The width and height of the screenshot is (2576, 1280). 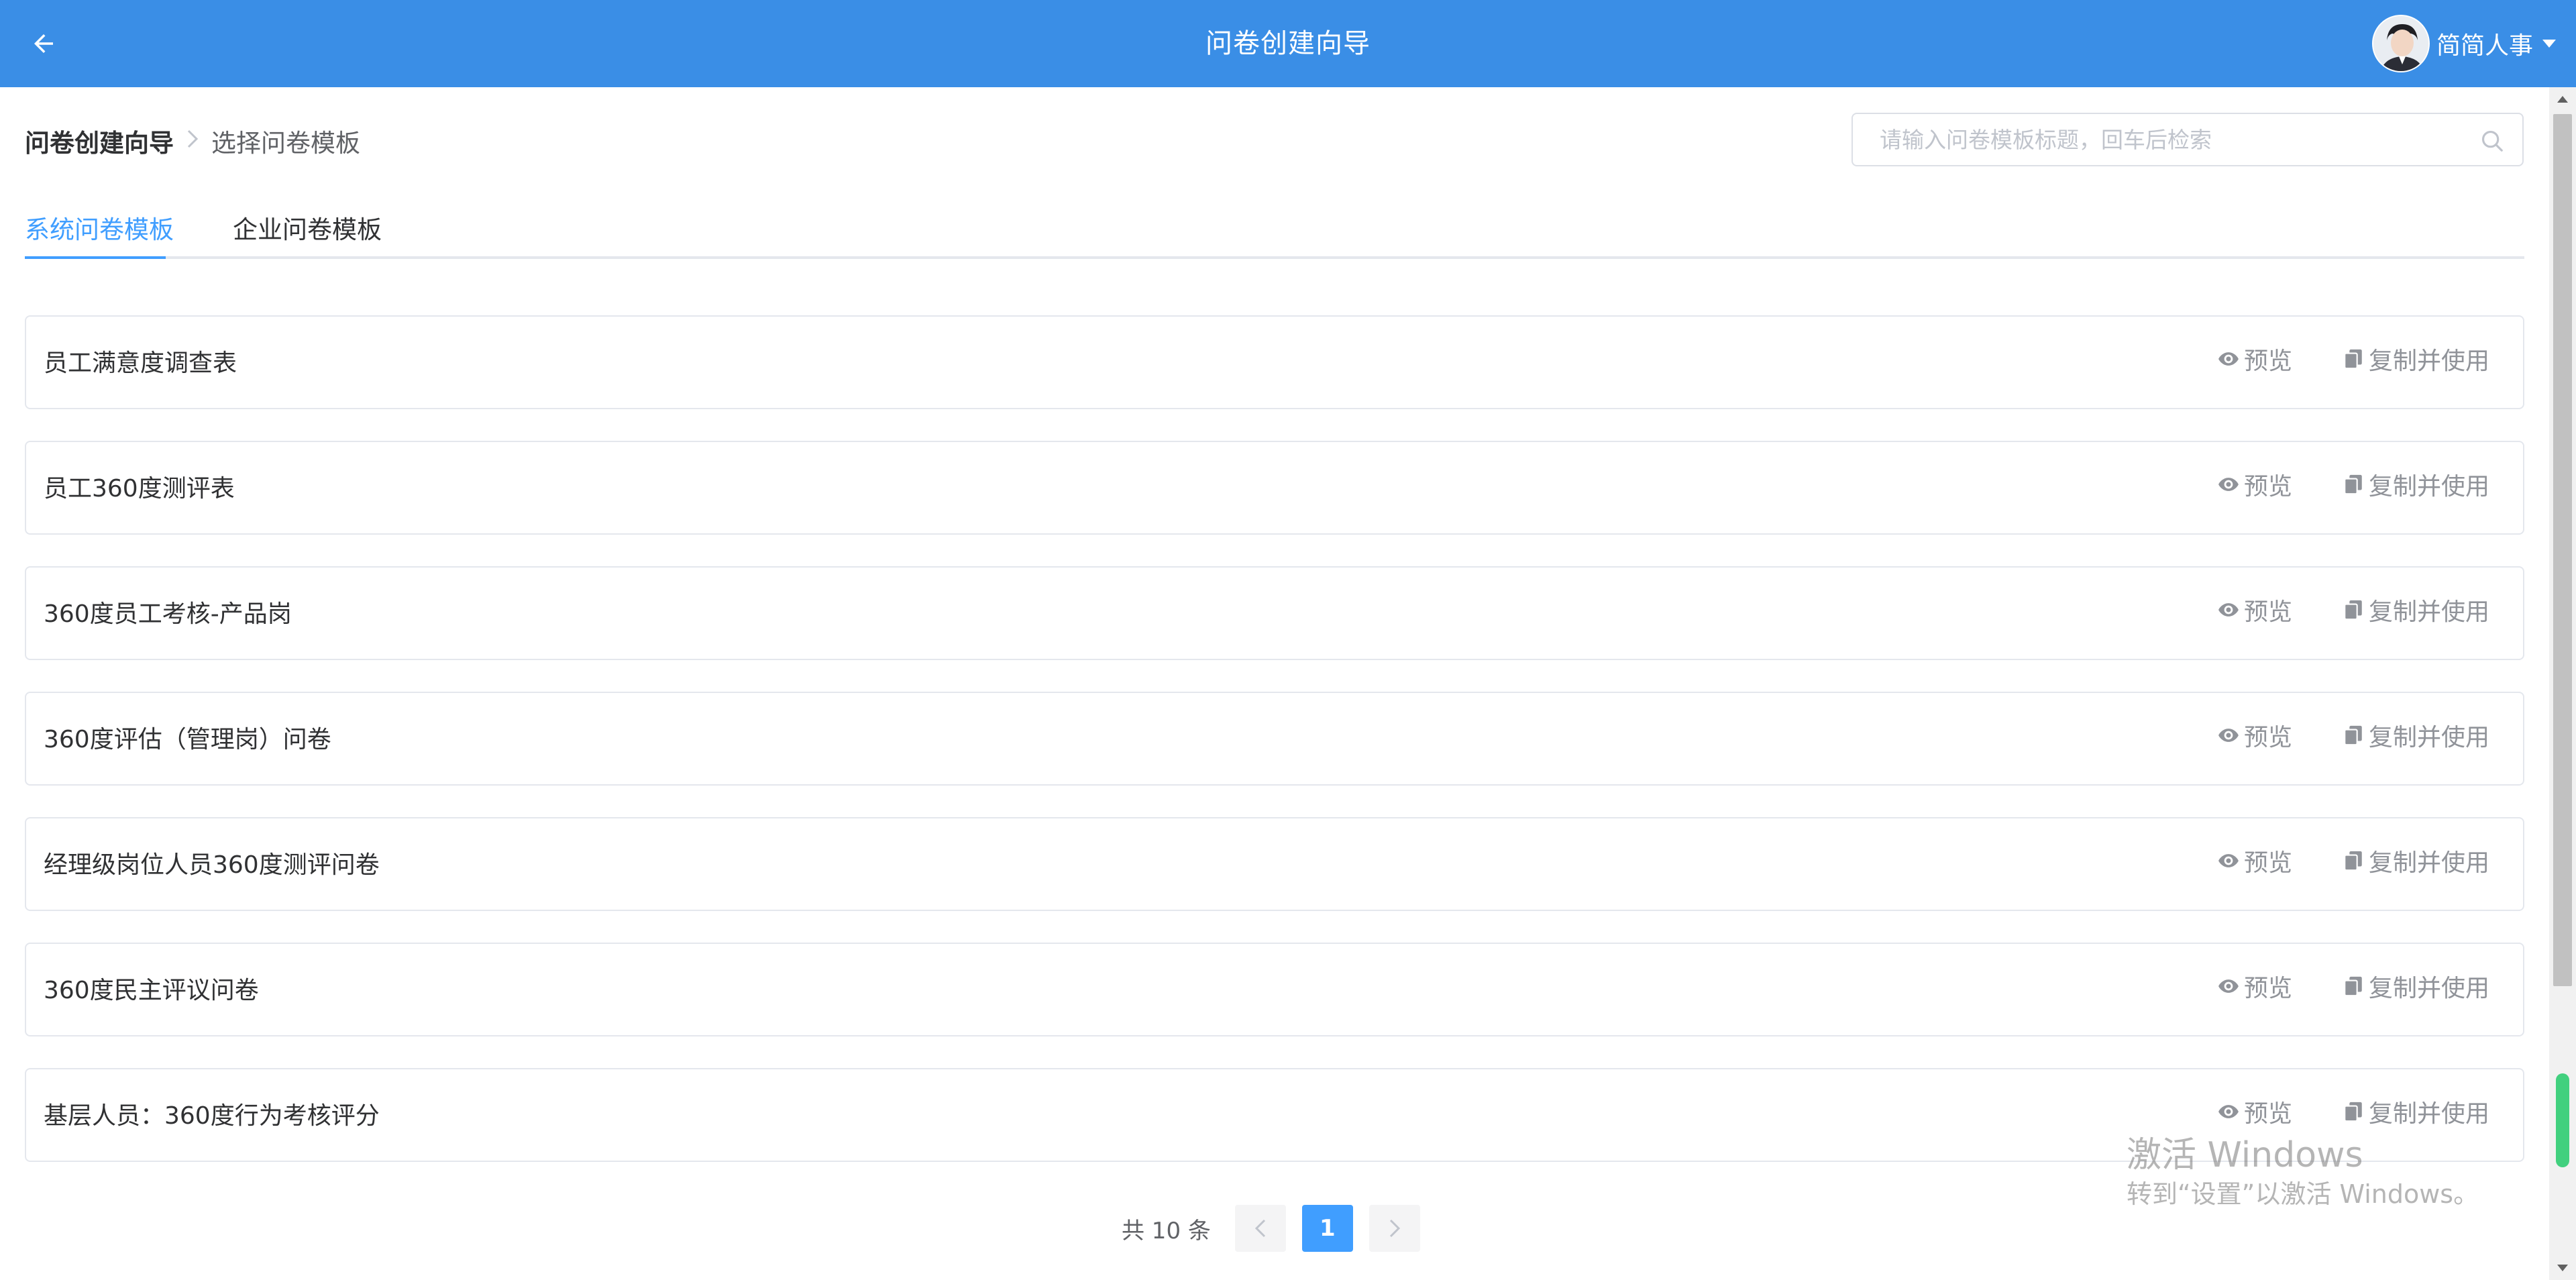 I want to click on top-bar: 问卷创建向导 简简人事, so click(x=1288, y=44).